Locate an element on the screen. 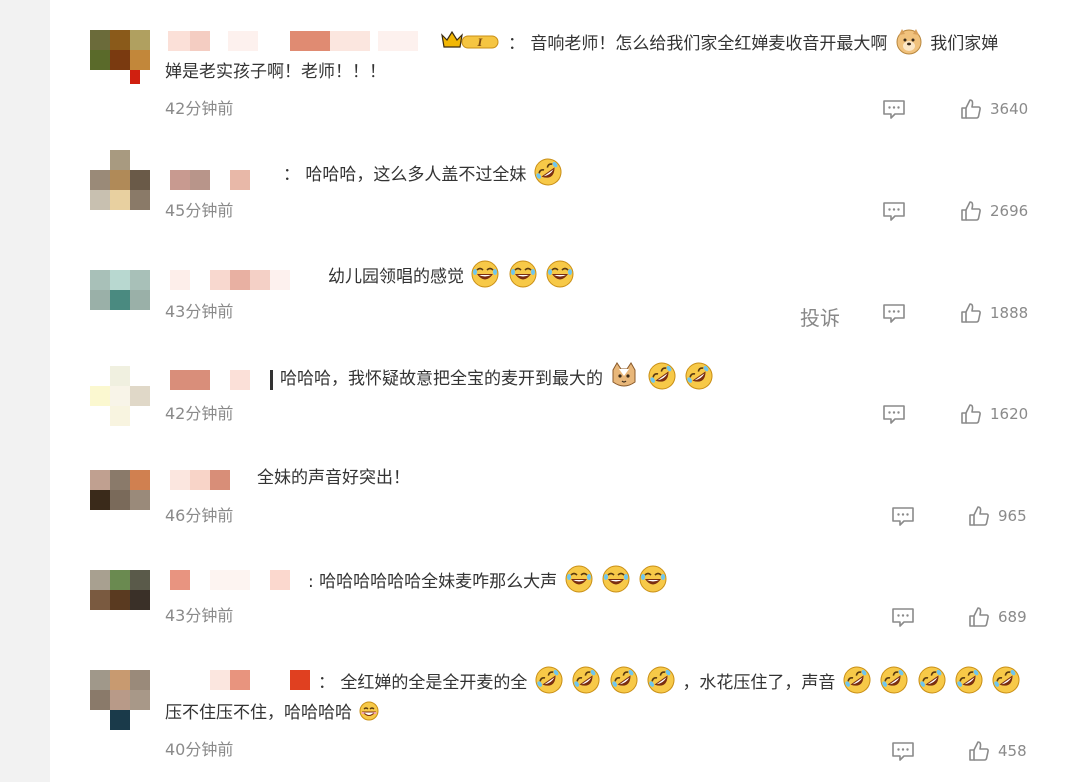 This screenshot has width=1067, height=782. like-count: 965 is located at coordinates (1012, 516).